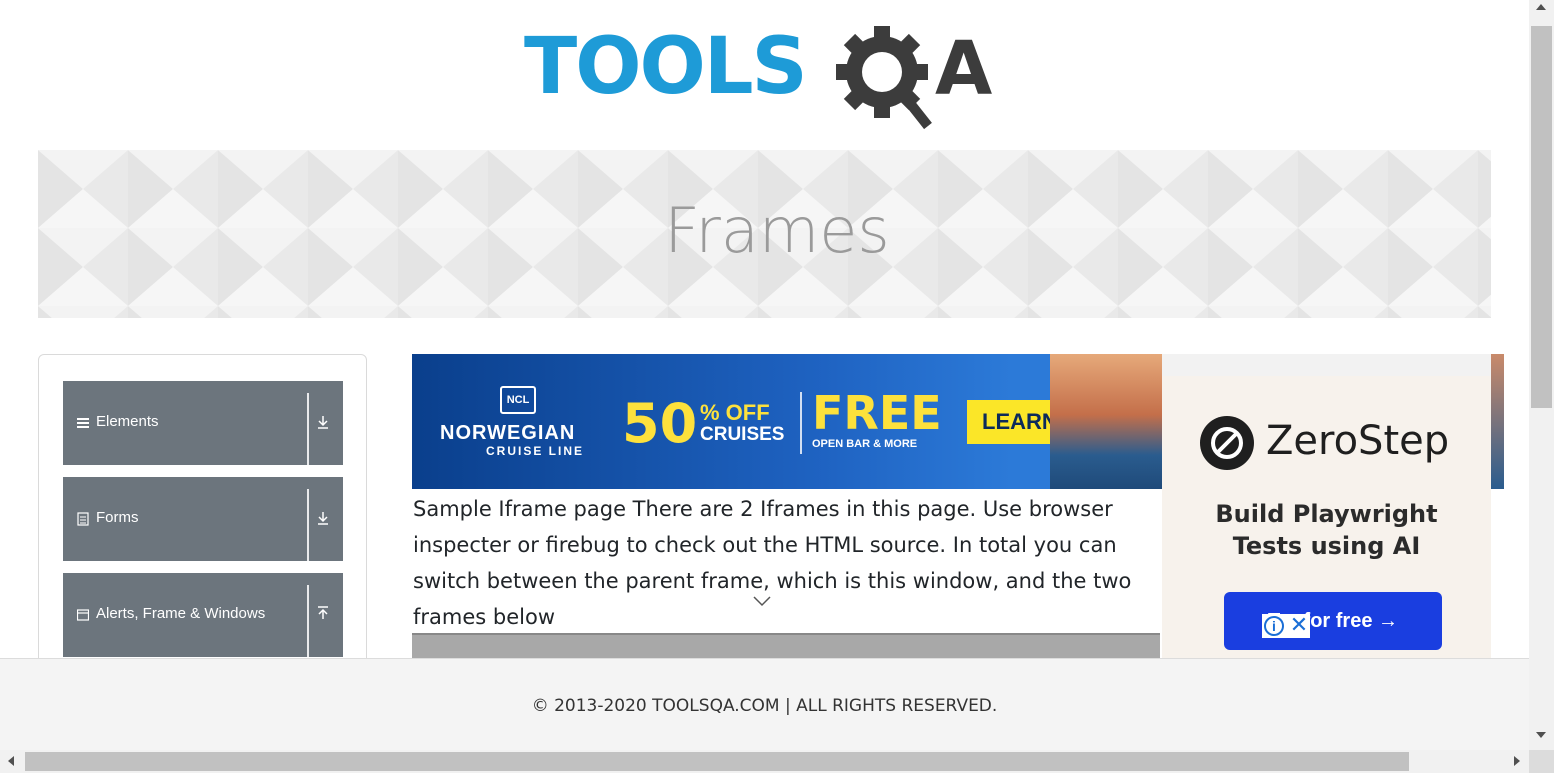 Image resolution: width=1554 pixels, height=773 pixels. Describe the element at coordinates (735, 412) in the screenshot. I see `offer-percent: % OFF` at that location.